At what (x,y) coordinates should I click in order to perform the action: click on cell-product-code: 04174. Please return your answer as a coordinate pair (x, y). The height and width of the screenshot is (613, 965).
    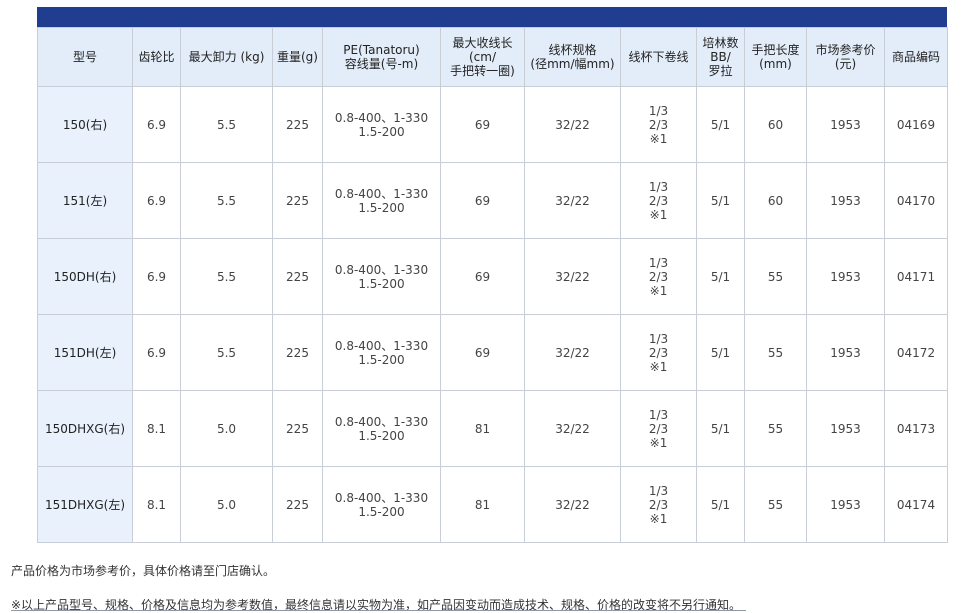
    Looking at the image, I should click on (916, 504).